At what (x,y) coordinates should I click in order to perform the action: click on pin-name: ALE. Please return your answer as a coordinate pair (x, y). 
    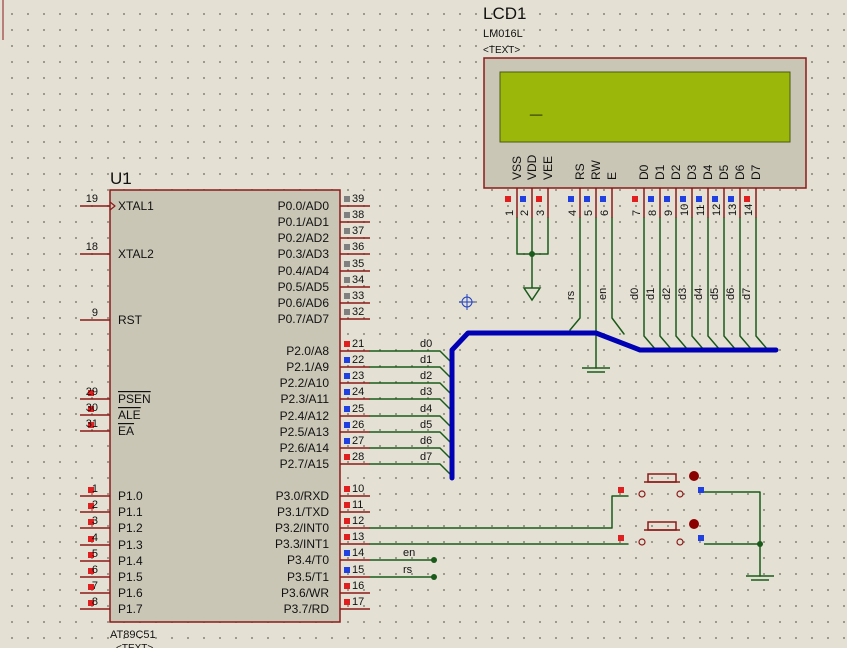
    Looking at the image, I should click on (129, 415).